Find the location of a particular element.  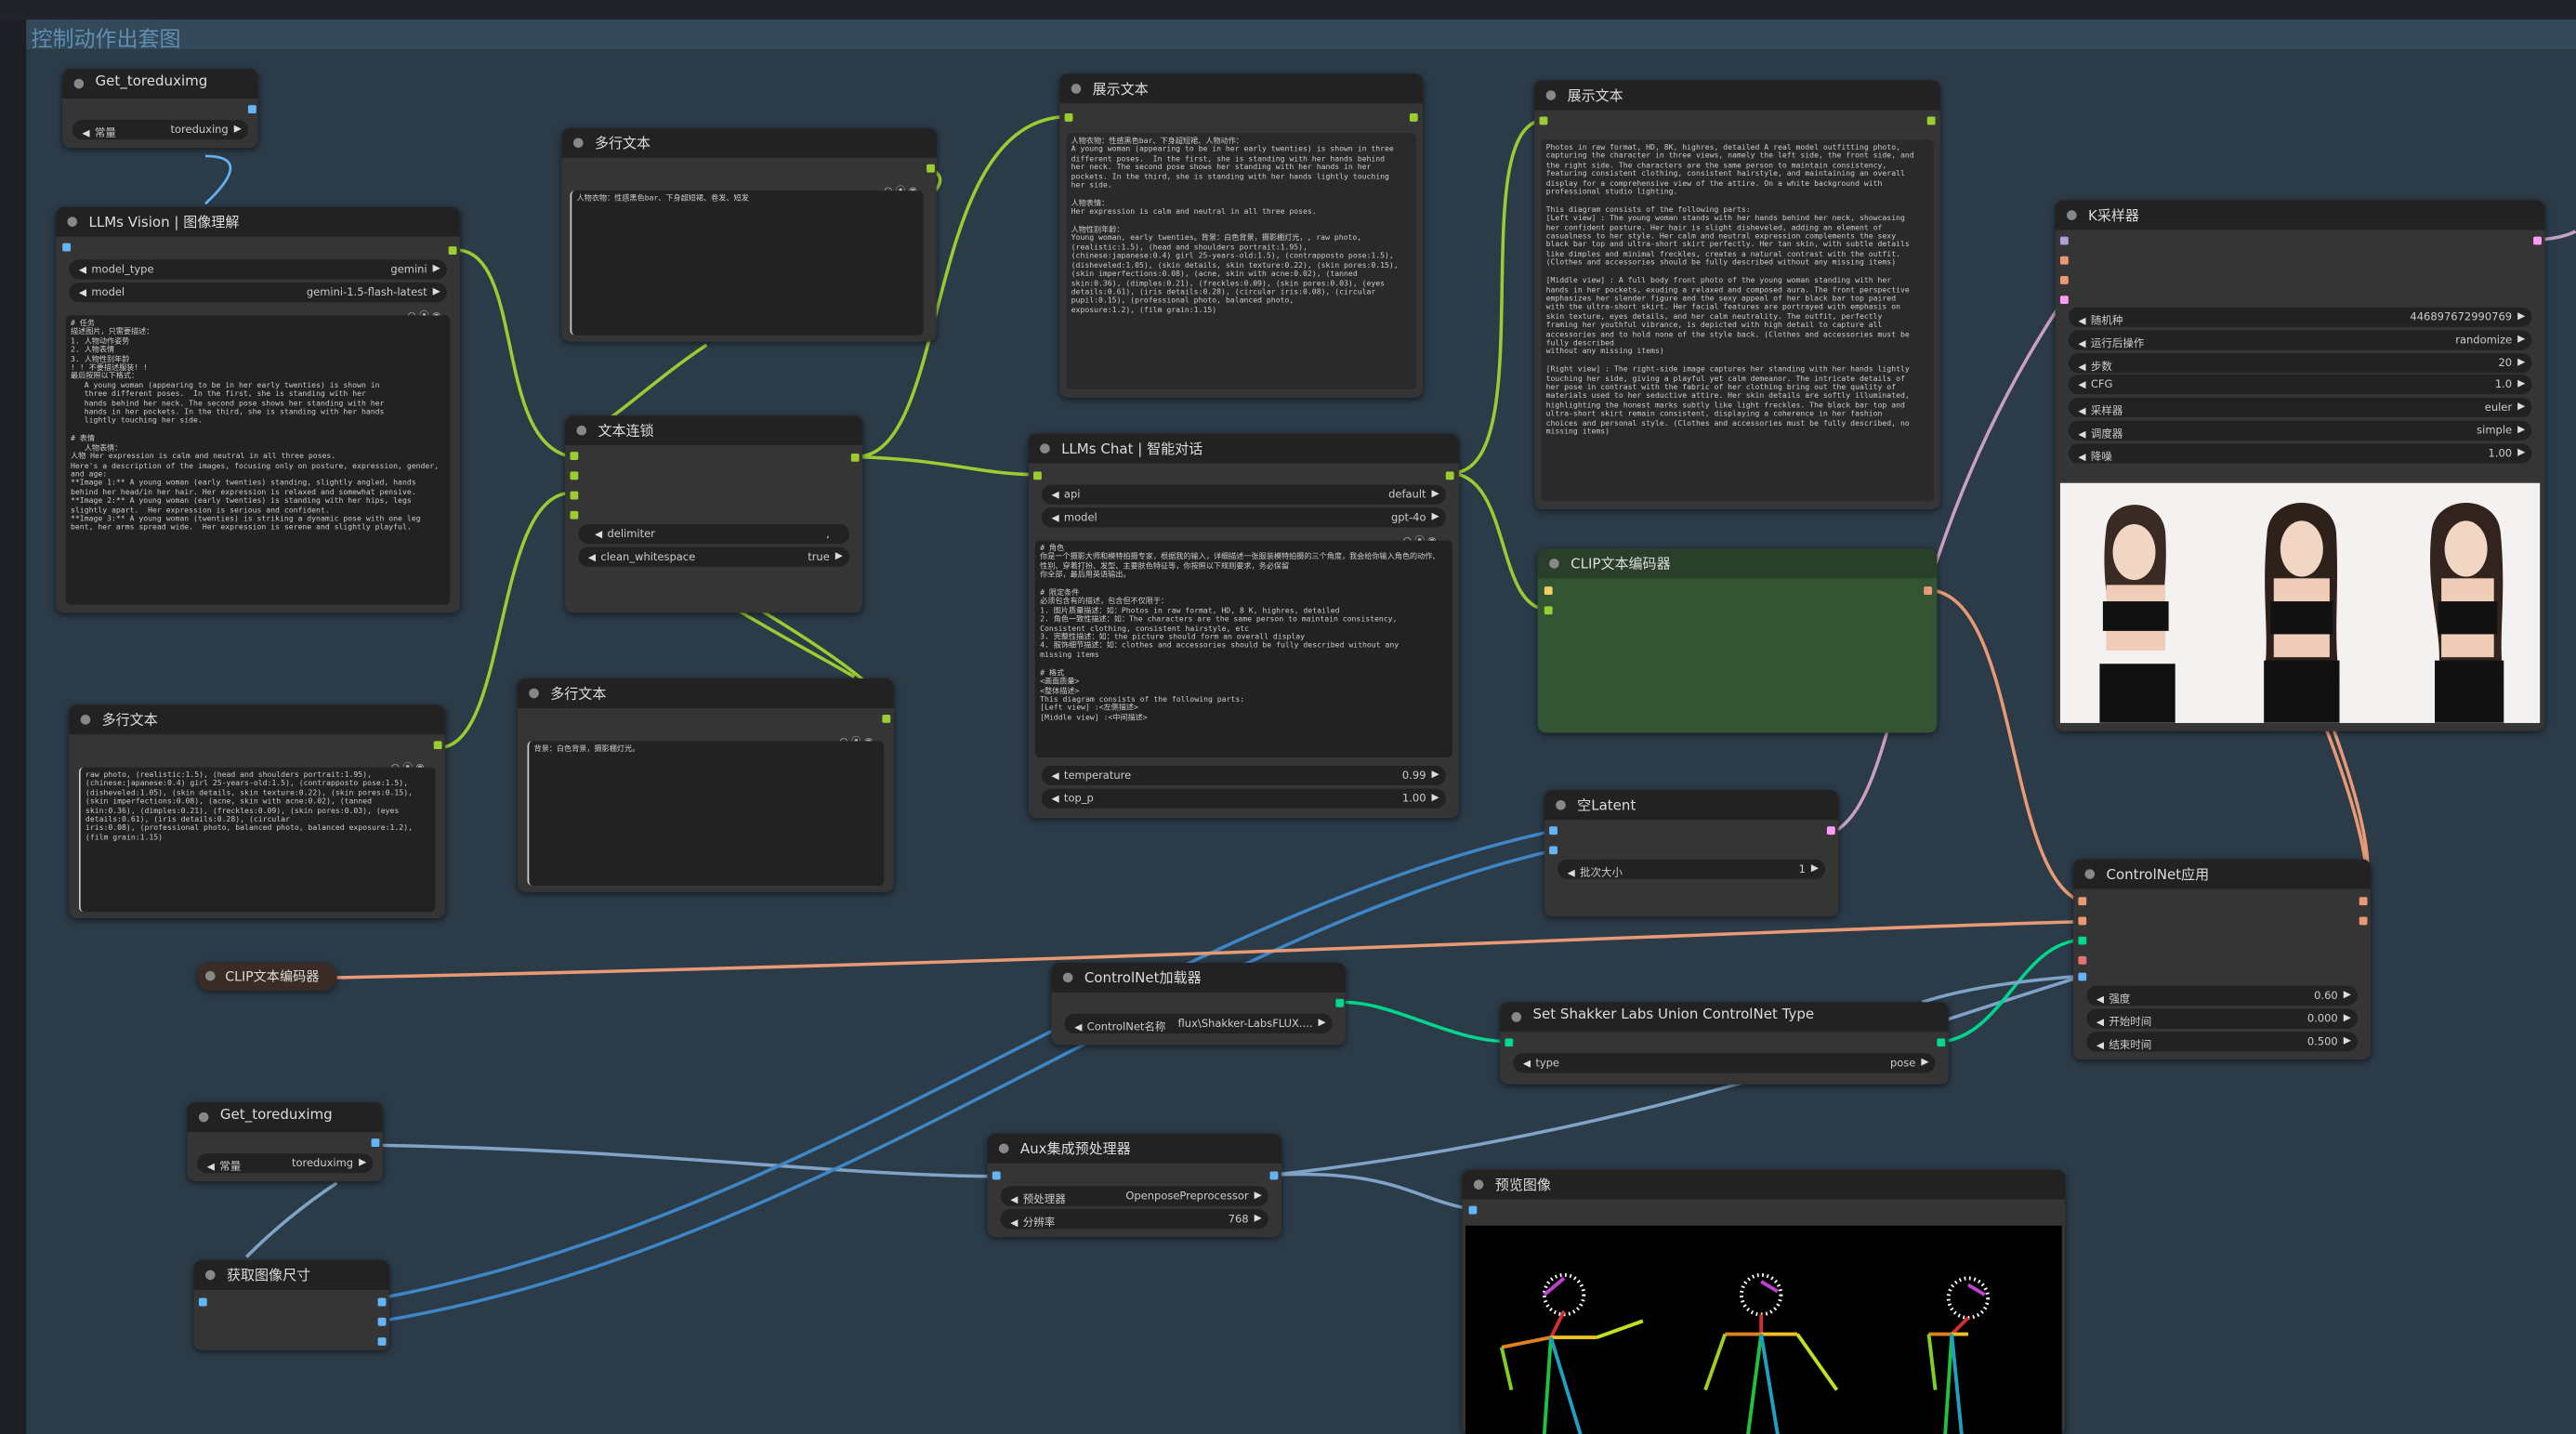

model-input-pin is located at coordinates (2064, 240).